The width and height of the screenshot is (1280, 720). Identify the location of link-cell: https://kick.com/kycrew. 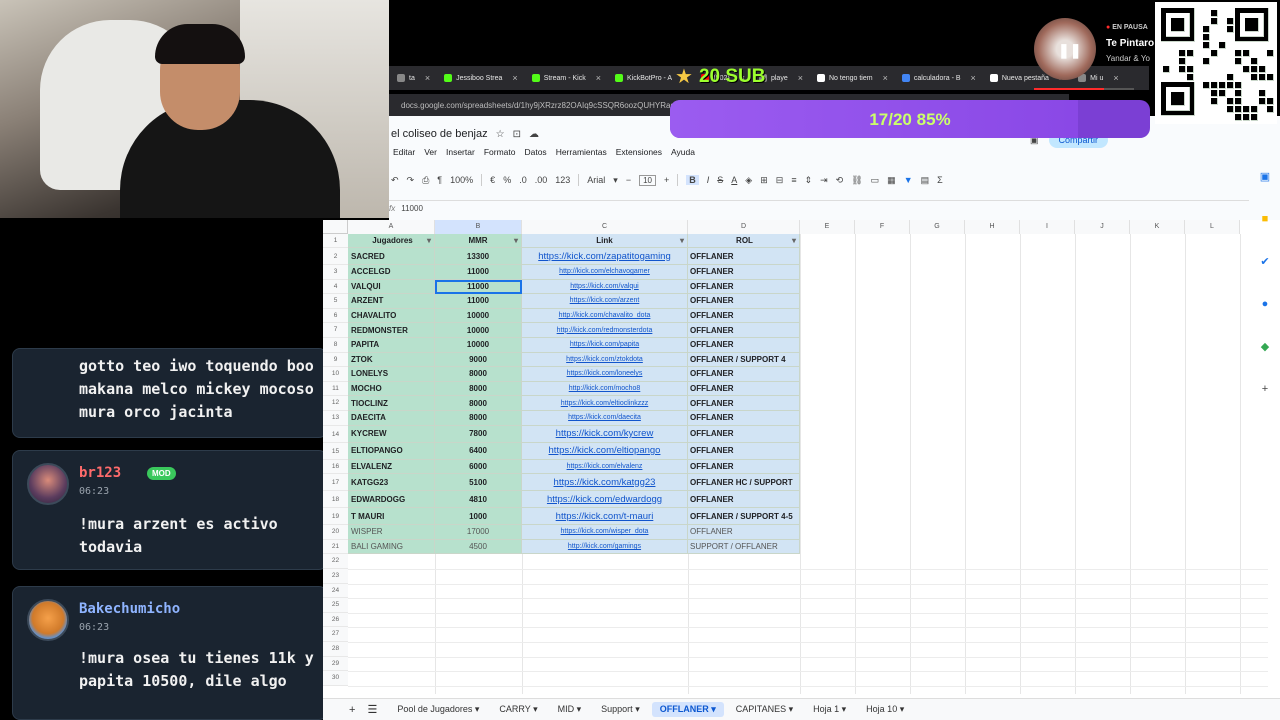
(605, 434).